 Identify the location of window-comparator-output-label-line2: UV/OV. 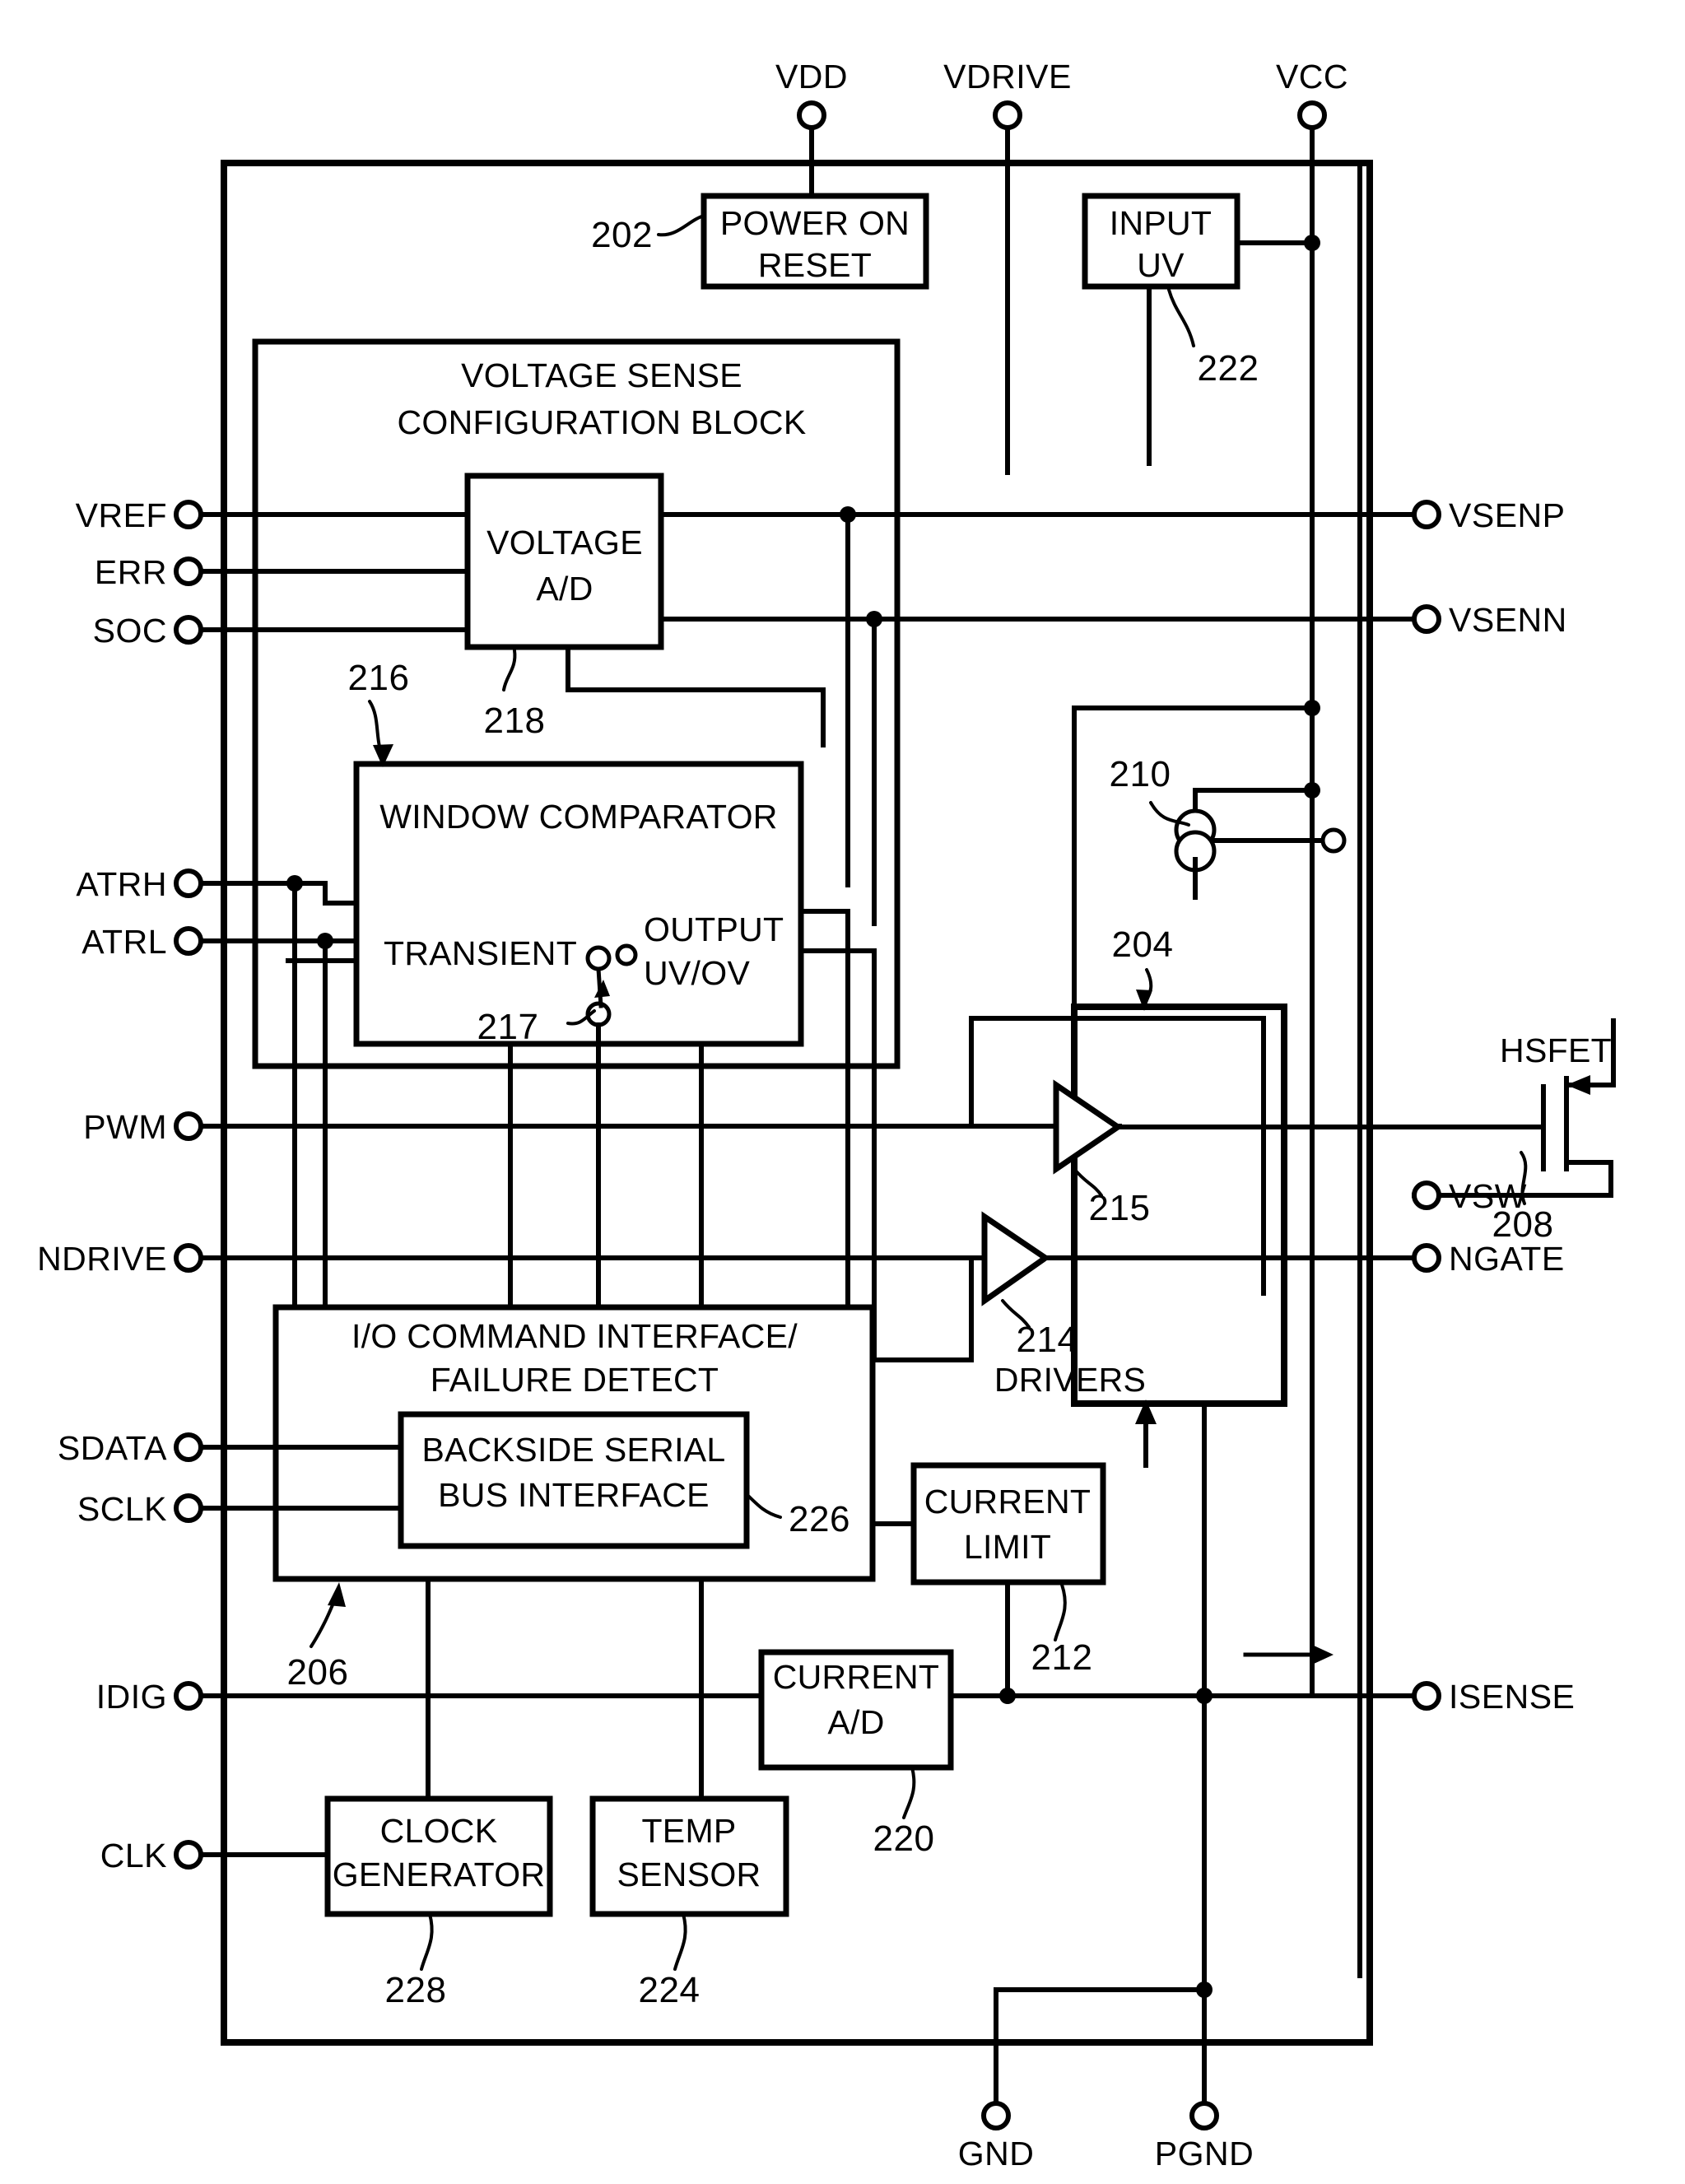
(697, 973).